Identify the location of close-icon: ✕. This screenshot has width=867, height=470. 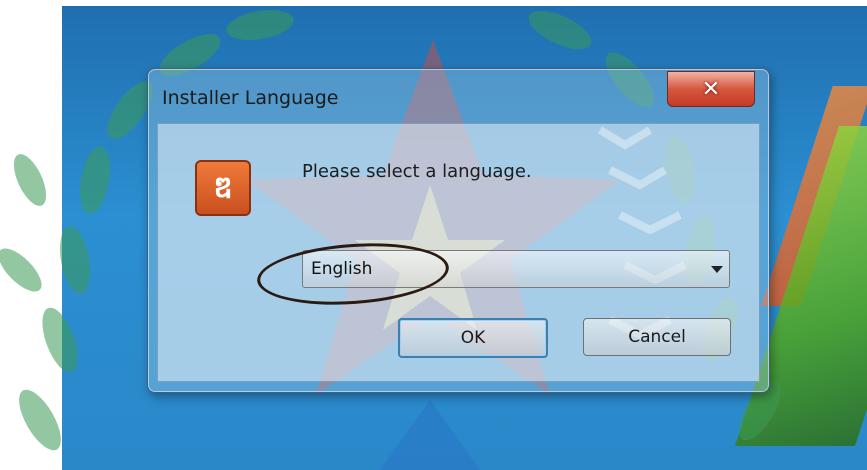
(711, 89).